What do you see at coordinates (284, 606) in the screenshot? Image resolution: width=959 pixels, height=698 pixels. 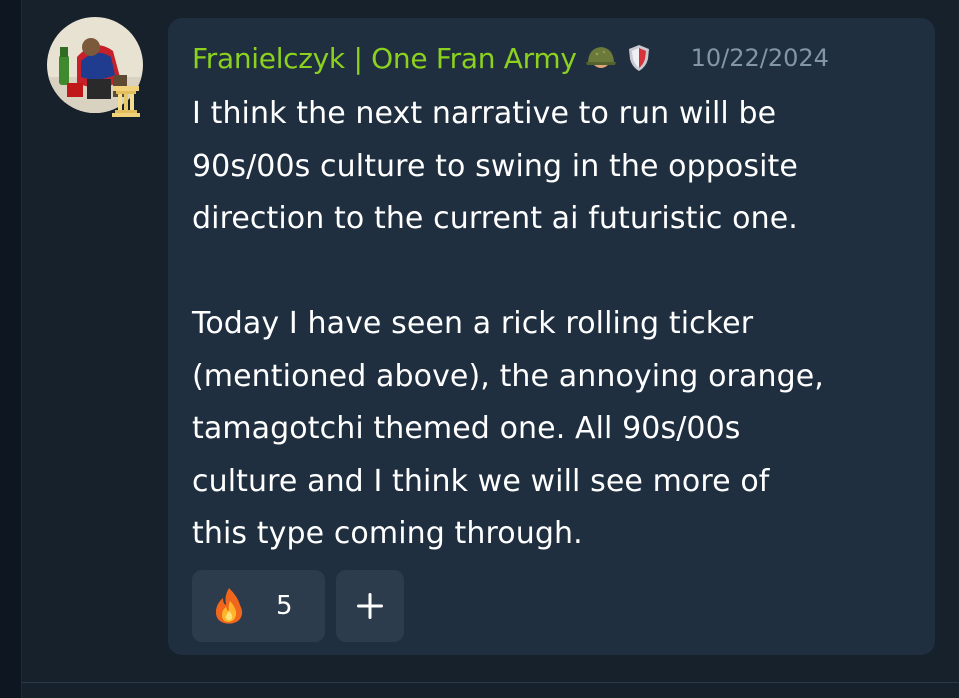 I see `reaction-count: 5` at bounding box center [284, 606].